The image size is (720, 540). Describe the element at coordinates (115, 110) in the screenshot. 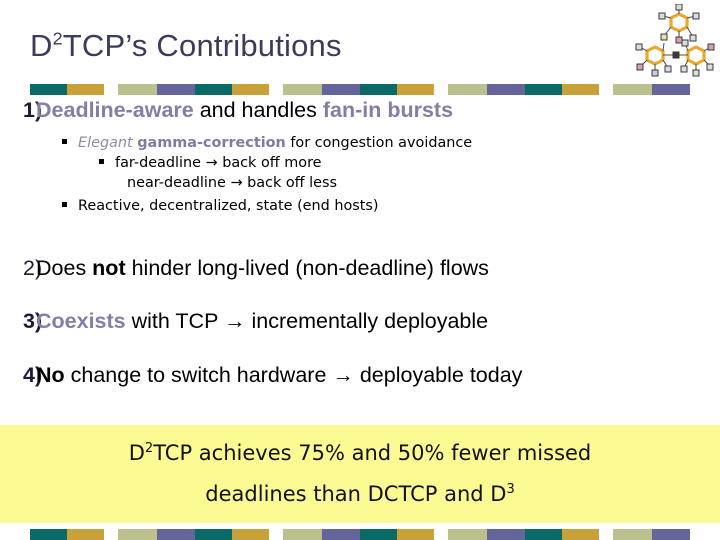

I see `list-item-segment: Deadline-aware` at that location.